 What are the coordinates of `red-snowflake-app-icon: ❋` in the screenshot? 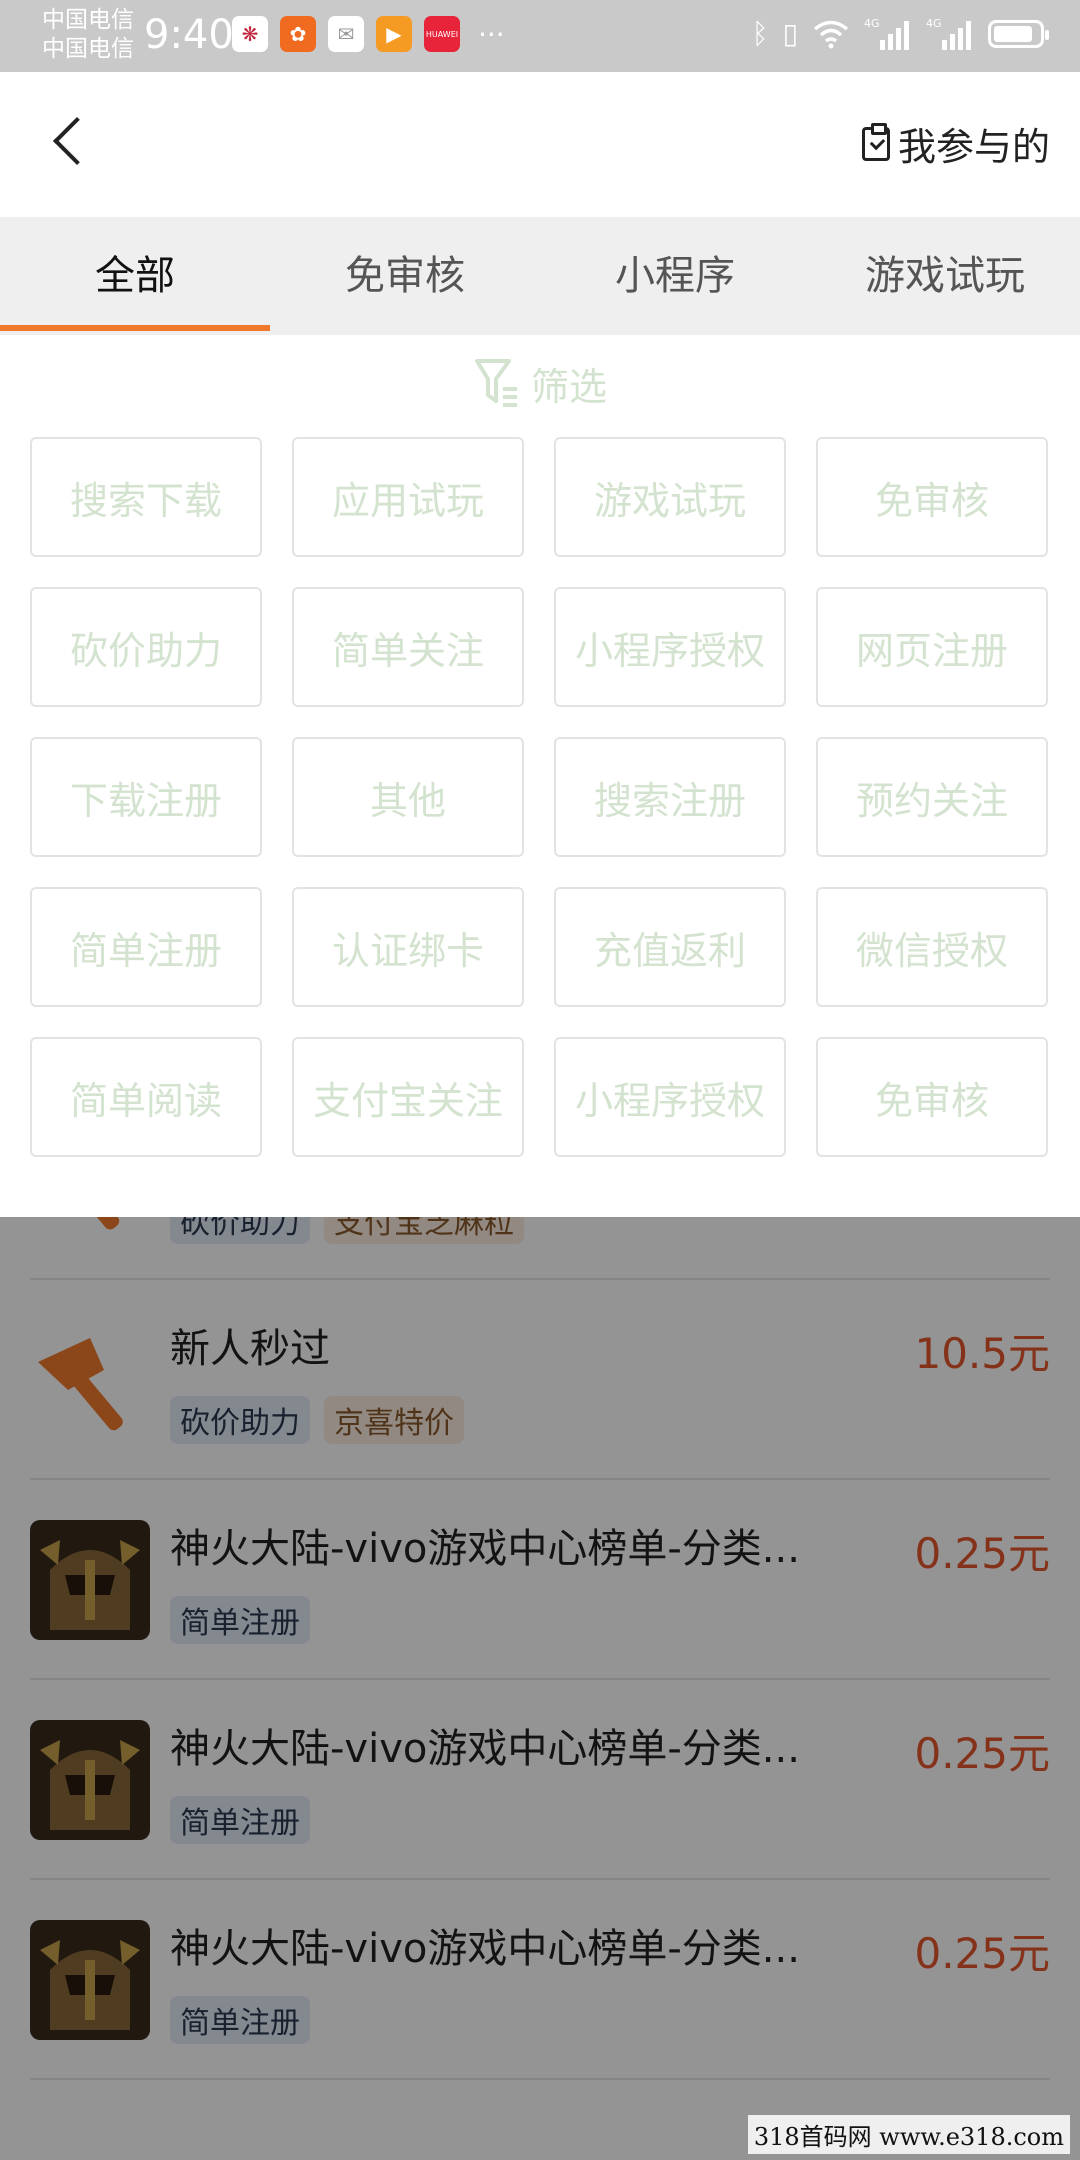 It's located at (250, 34).